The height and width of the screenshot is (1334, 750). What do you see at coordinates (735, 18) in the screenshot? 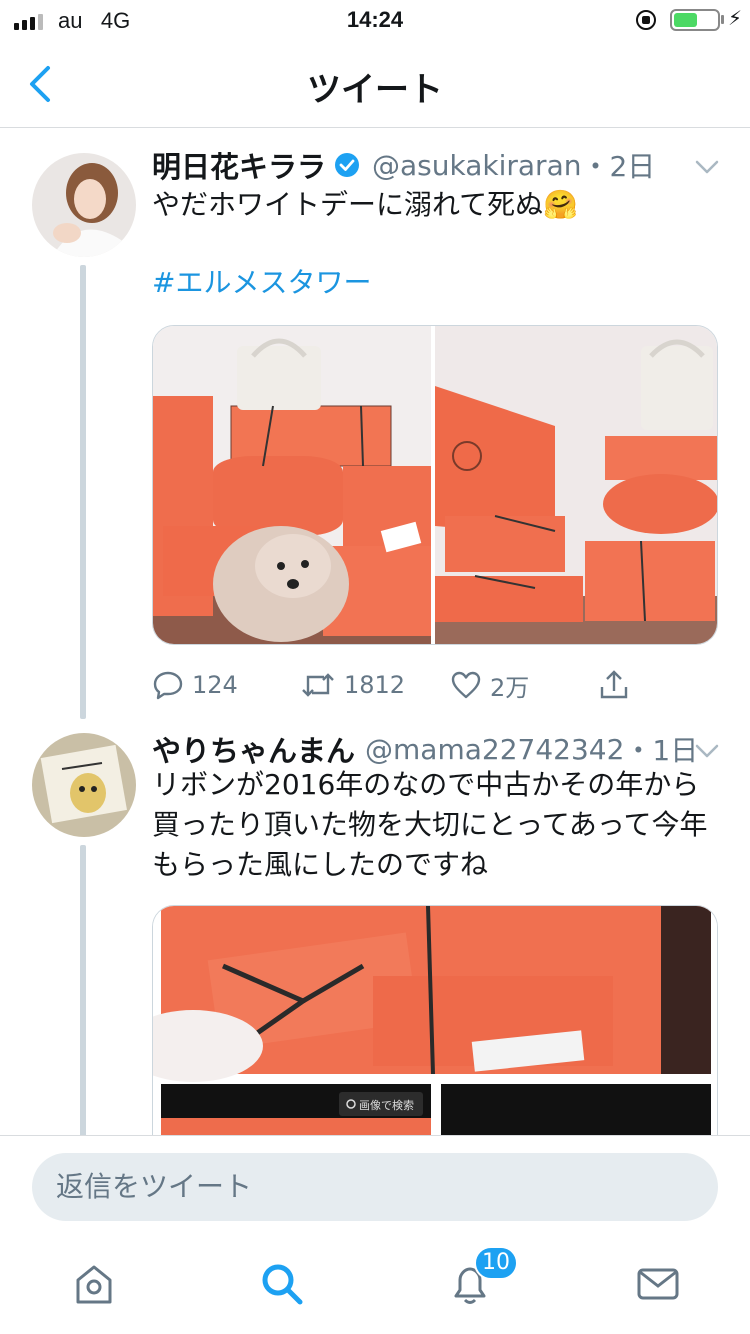
I see `charging-icon: ⚡` at bounding box center [735, 18].